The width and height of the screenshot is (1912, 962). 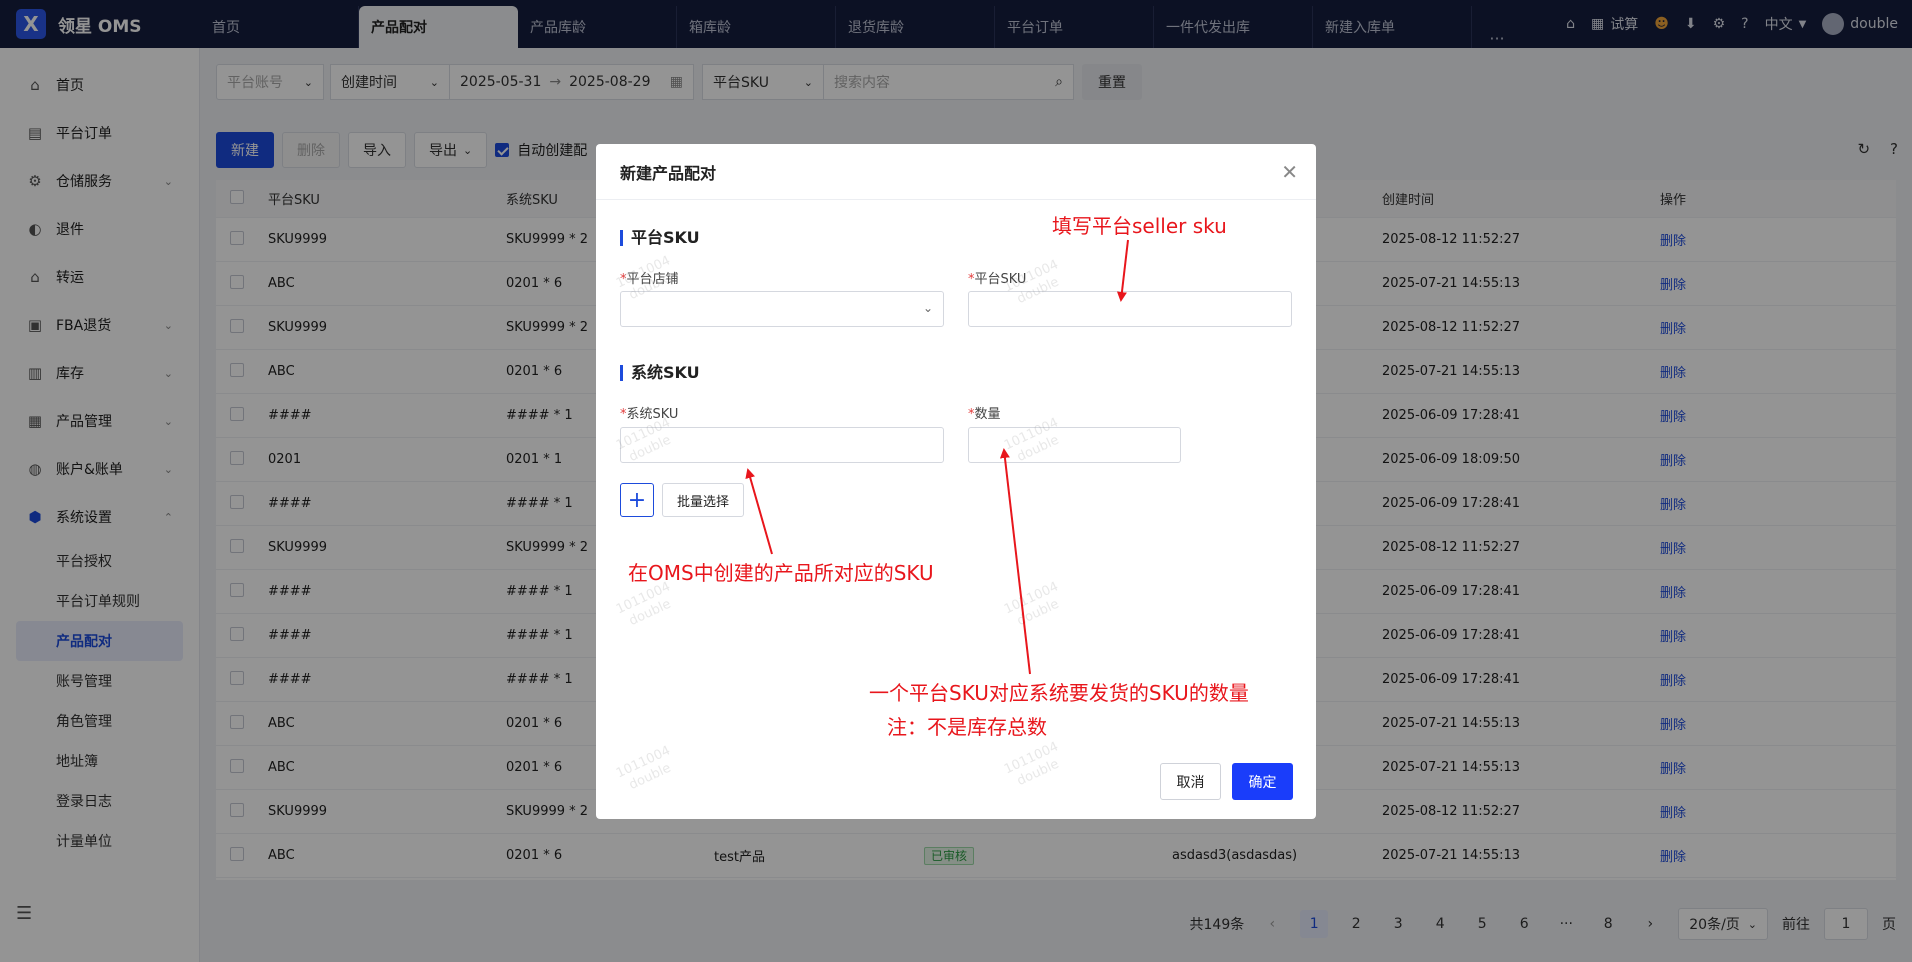 I want to click on arrow-to-system-sku, so click(x=759, y=511).